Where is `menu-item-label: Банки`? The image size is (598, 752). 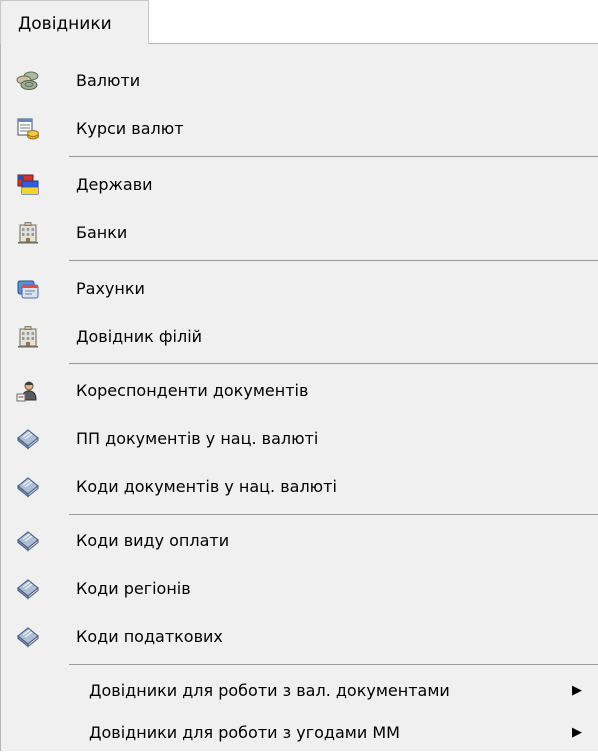 menu-item-label: Банки is located at coordinates (102, 232).